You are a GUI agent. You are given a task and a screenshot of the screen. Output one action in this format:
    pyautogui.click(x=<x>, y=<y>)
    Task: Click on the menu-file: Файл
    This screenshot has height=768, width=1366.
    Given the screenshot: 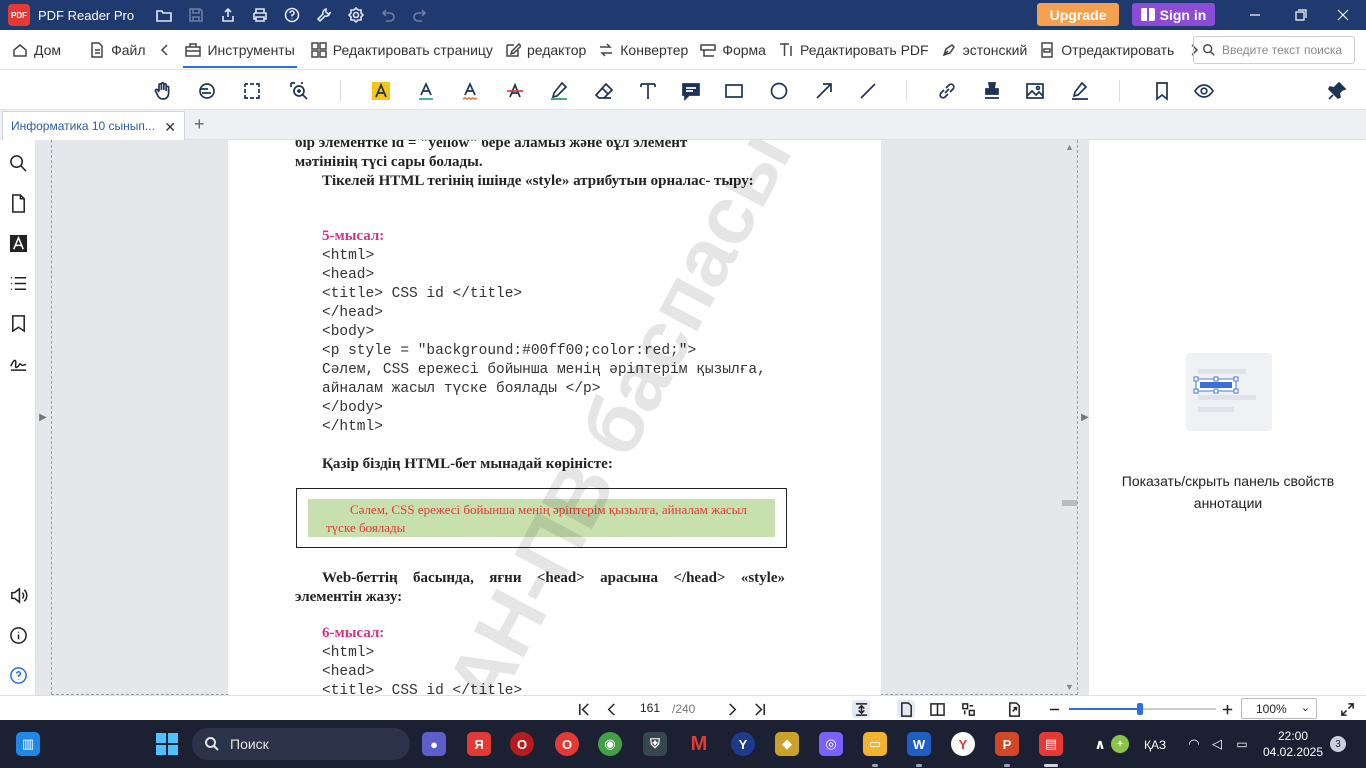 What is the action you would take?
    pyautogui.click(x=117, y=50)
    